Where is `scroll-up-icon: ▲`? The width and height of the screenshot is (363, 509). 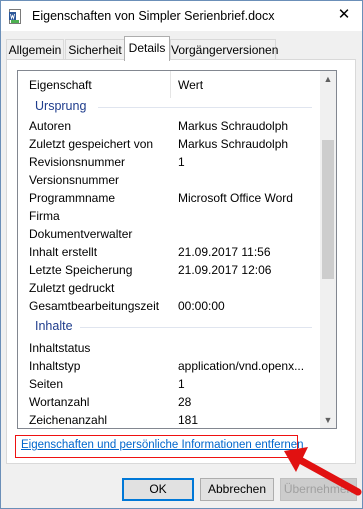 scroll-up-icon: ▲ is located at coordinates (328, 79).